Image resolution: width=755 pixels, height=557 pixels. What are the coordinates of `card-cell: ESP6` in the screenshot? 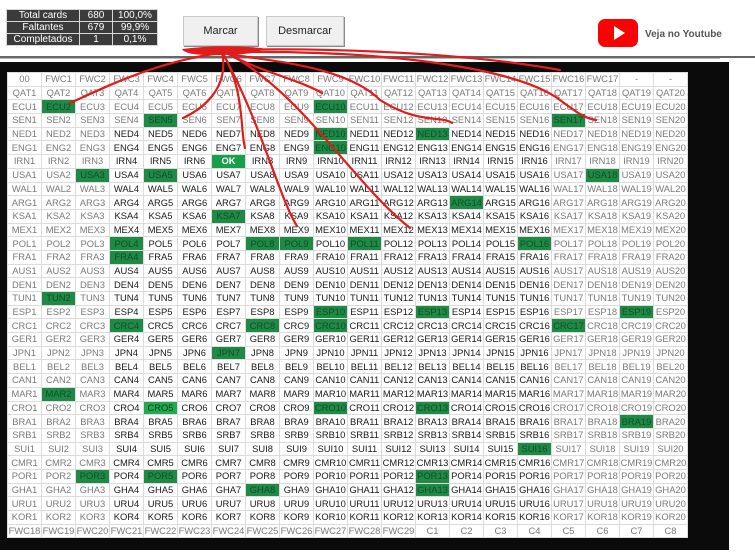 It's located at (194, 312).